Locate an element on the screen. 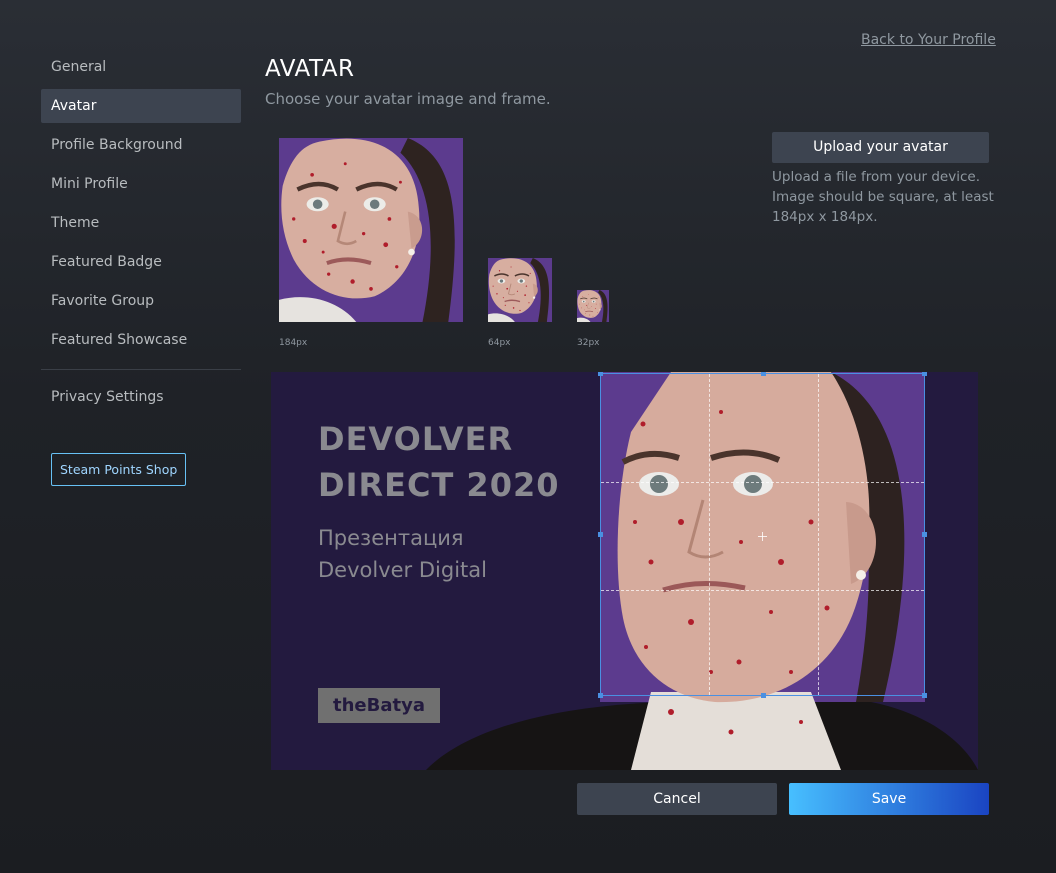  page-title: AVATAR is located at coordinates (310, 69).